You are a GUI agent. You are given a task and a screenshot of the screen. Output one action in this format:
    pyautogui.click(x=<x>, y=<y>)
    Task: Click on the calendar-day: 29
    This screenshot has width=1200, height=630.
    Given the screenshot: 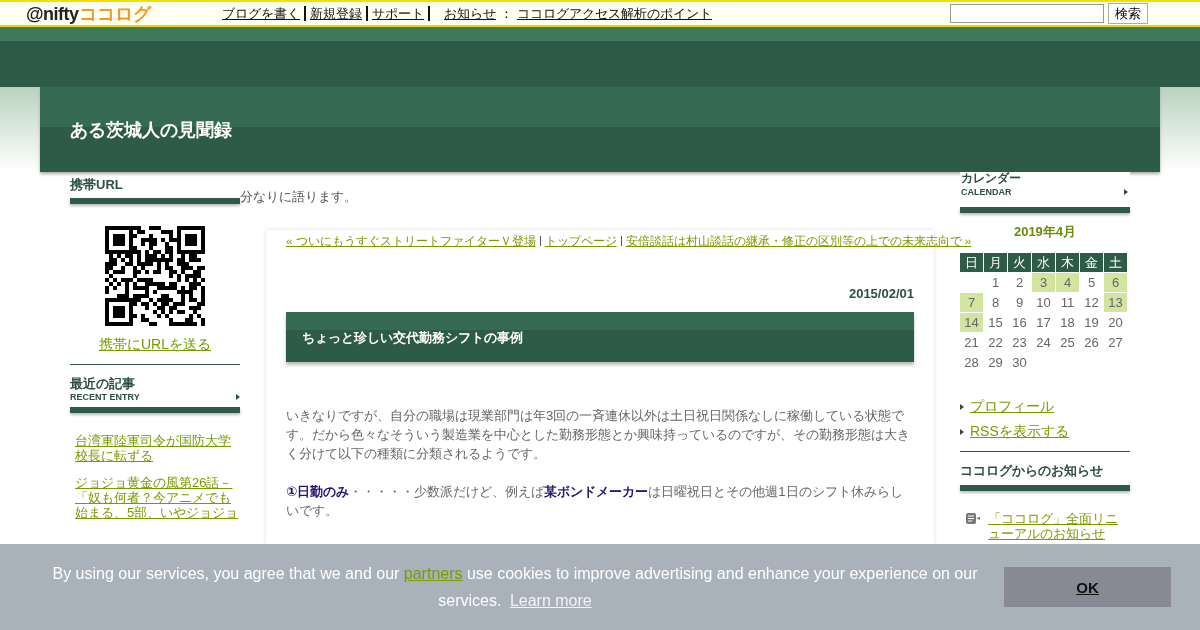 What is the action you would take?
    pyautogui.click(x=995, y=362)
    